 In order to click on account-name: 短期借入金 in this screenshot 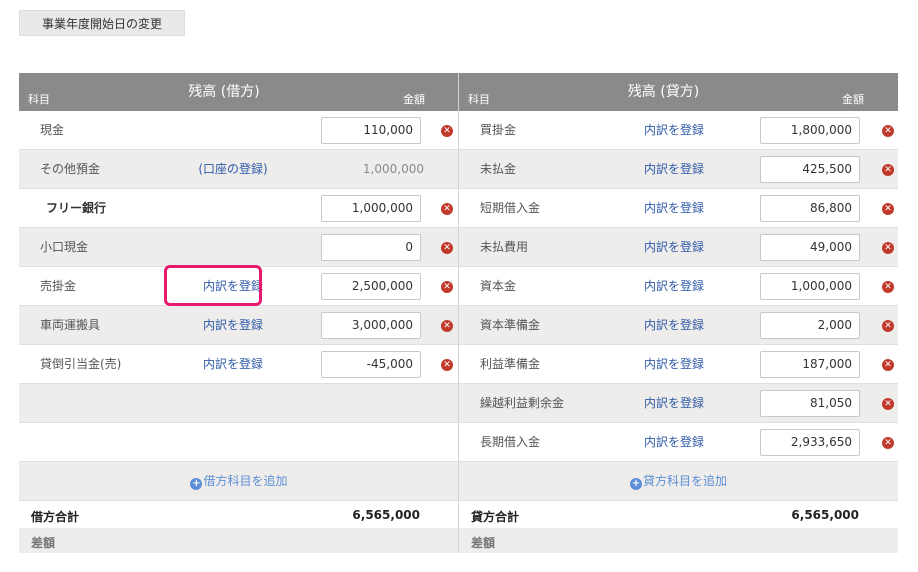, I will do `click(510, 208)`.